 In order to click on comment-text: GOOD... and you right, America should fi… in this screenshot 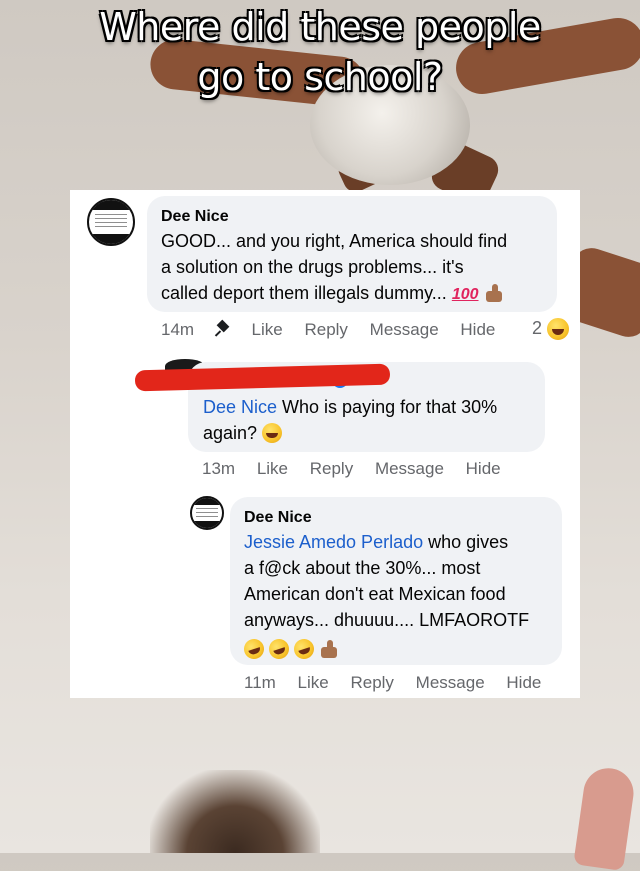, I will do `click(334, 267)`.